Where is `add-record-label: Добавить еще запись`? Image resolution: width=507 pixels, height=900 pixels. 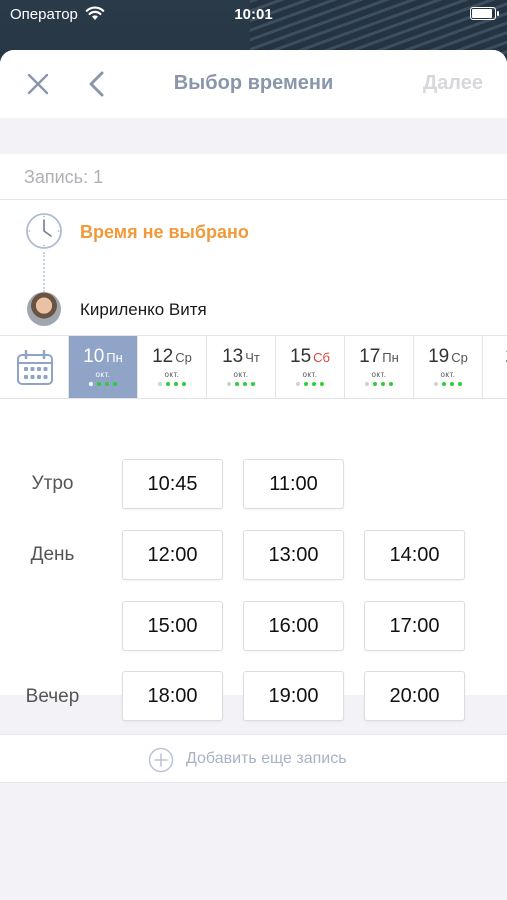 add-record-label: Добавить еще запись is located at coordinates (266, 758).